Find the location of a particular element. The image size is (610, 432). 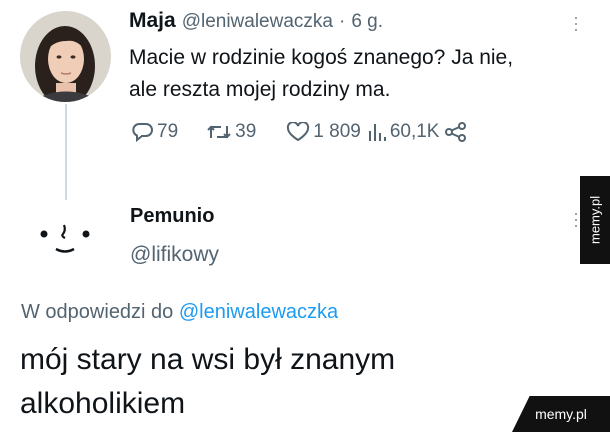

tweet-text-line1: Macie w rodzinie kogoś znanego? Ja nie, is located at coordinates (321, 57).